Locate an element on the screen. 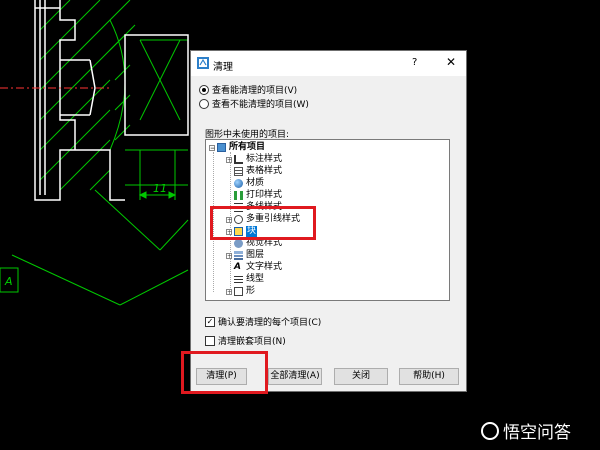 The image size is (600, 450). shape-icon is located at coordinates (238, 291).